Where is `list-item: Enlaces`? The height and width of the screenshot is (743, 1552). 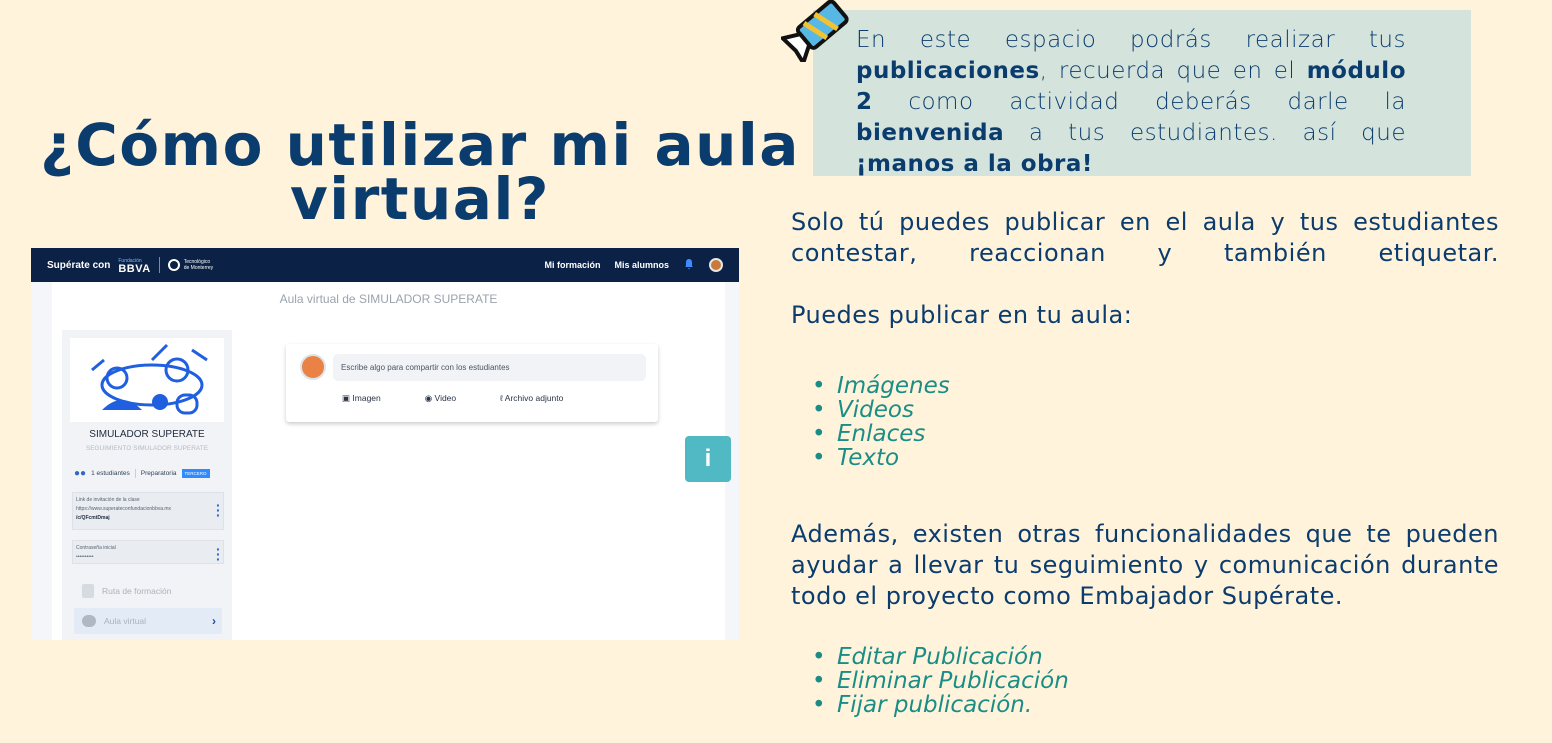
list-item: Enlaces is located at coordinates (881, 434).